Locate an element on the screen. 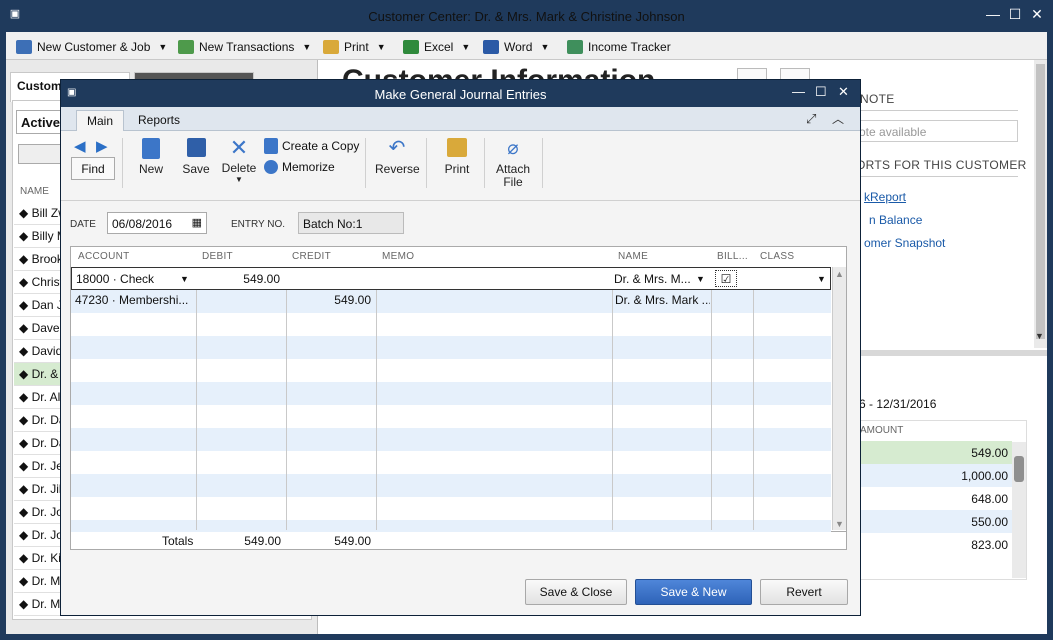 The image size is (1053, 640). column-header-memo: MEMO is located at coordinates (398, 256).